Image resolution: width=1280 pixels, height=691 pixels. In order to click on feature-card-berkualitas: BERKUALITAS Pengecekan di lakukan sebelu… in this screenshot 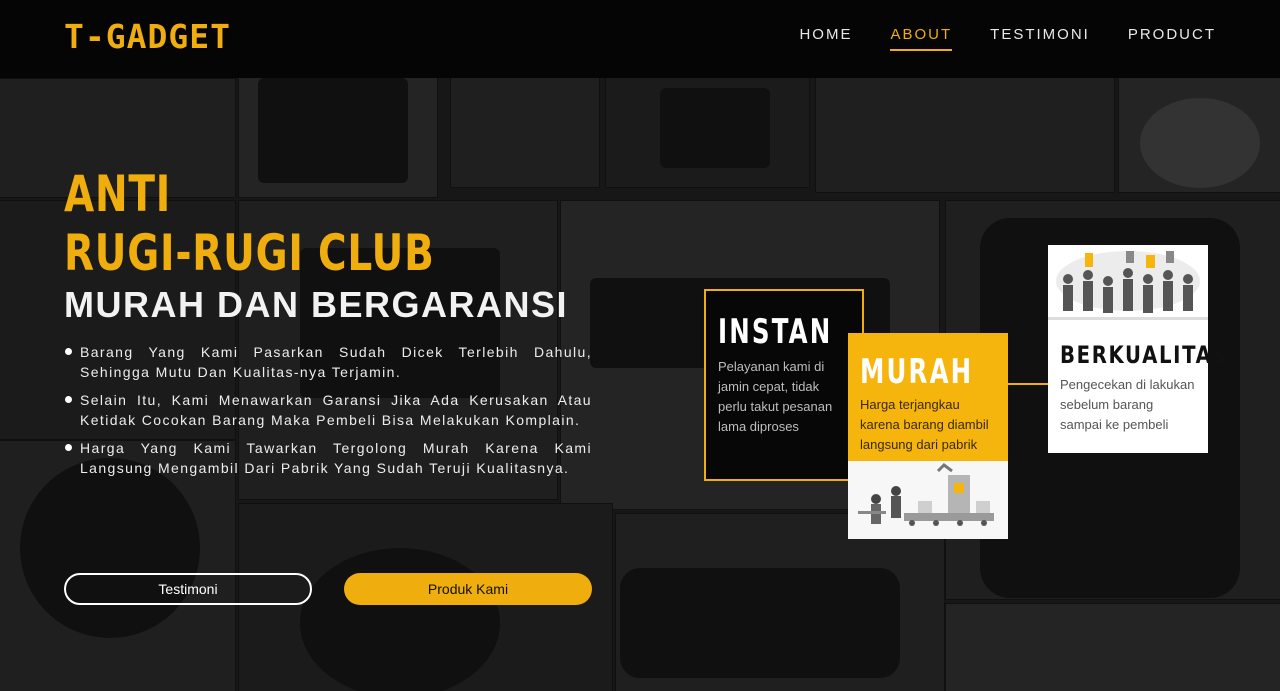, I will do `click(1138, 349)`.